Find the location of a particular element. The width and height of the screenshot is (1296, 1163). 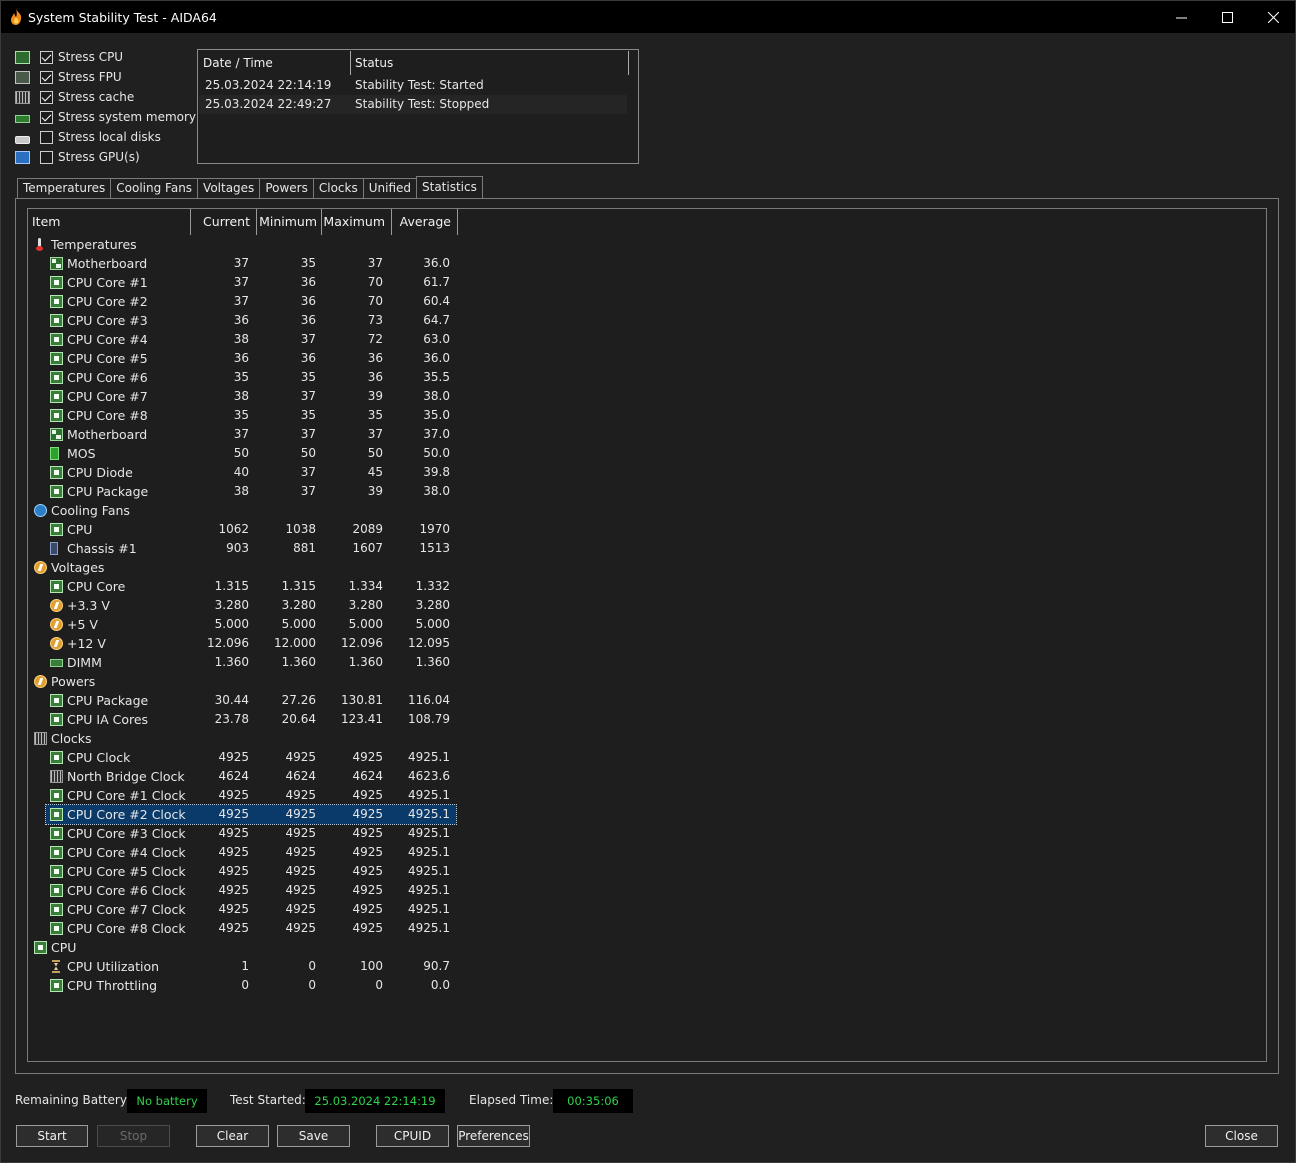

stress-option: Stress cache is located at coordinates (74, 97).